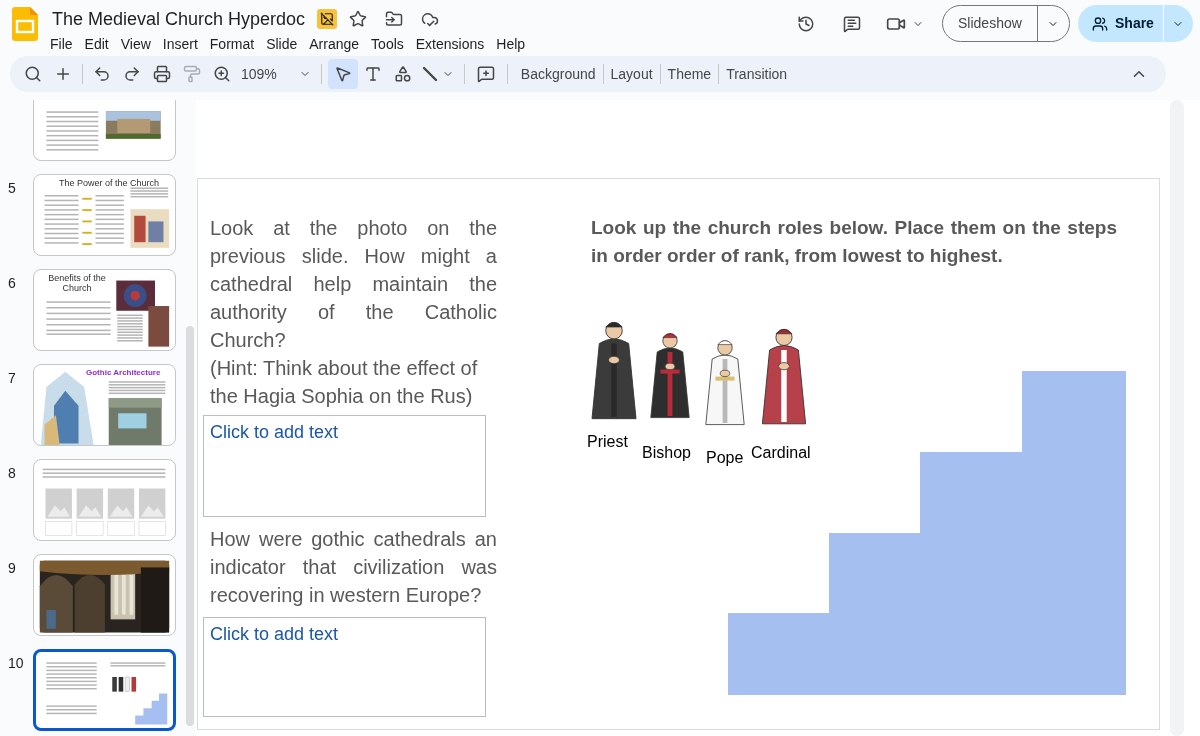  What do you see at coordinates (104, 690) in the screenshot?
I see `slide-thumbnail` at bounding box center [104, 690].